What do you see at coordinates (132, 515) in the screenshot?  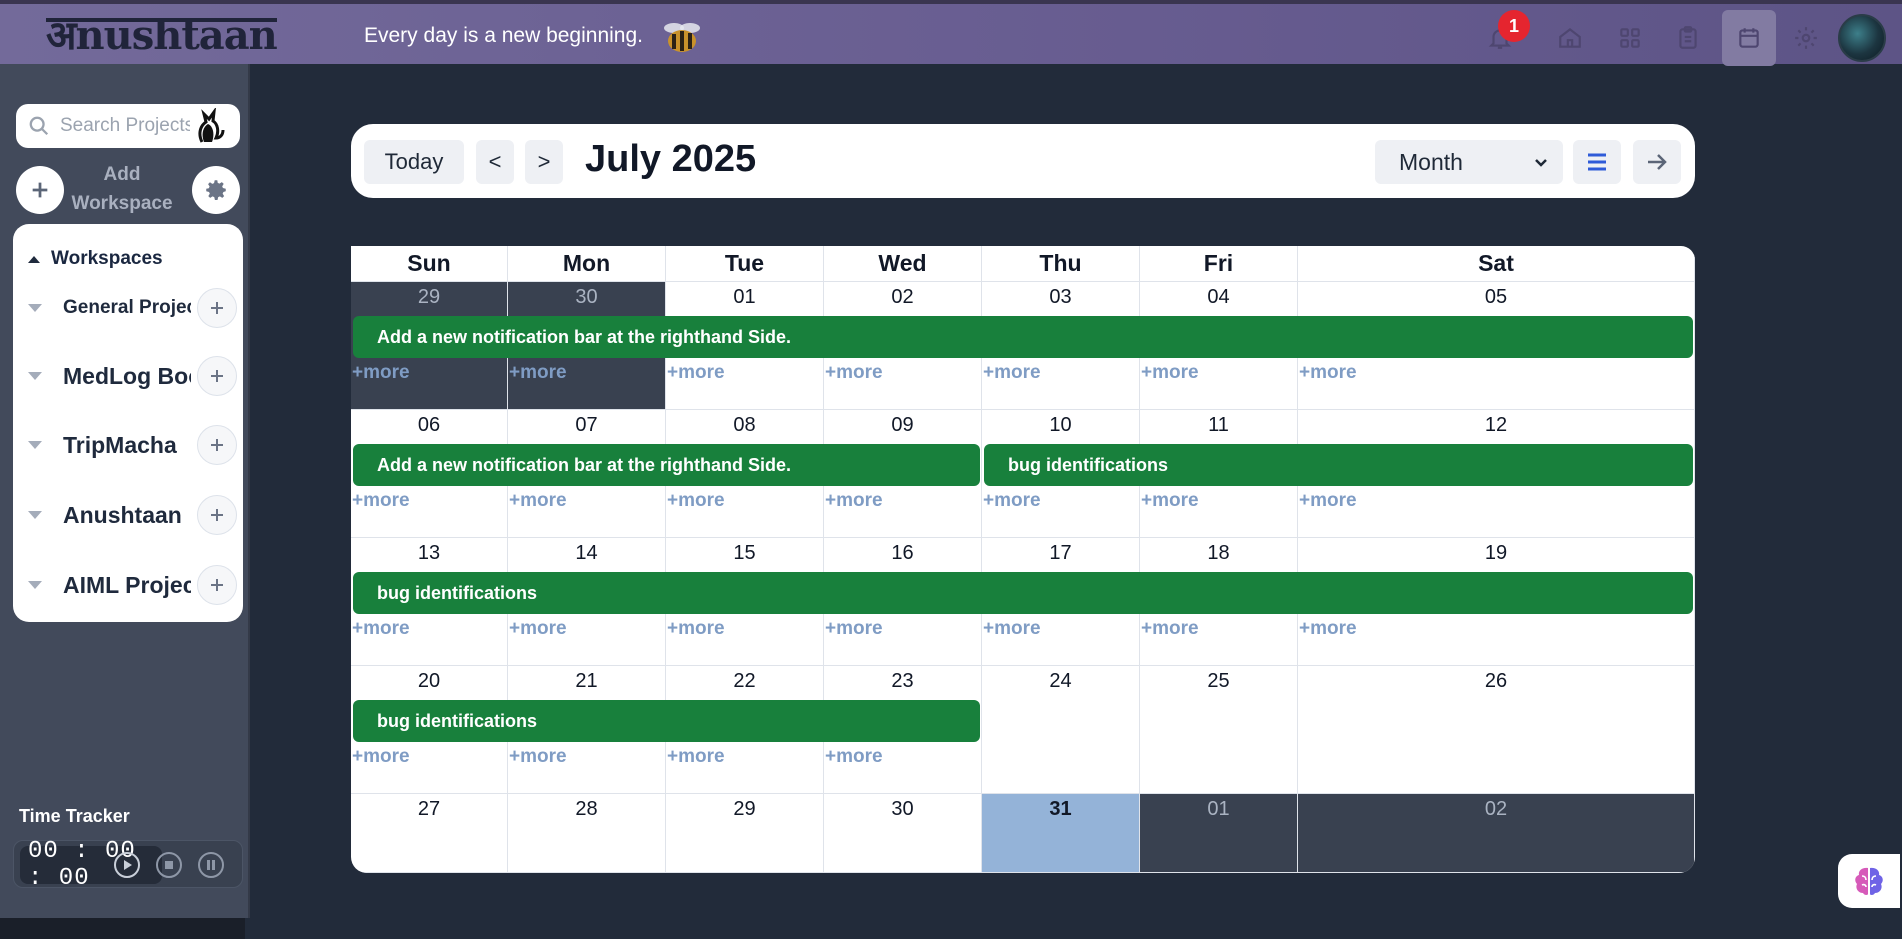 I see `workspace-item: Anushtaan` at bounding box center [132, 515].